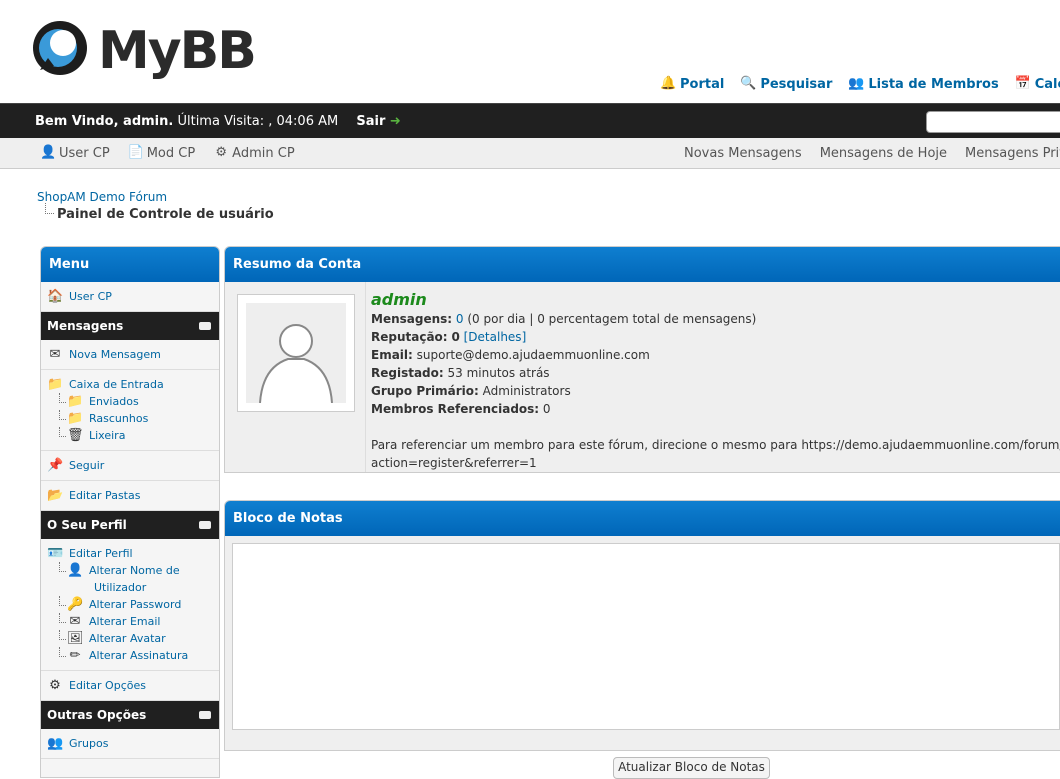  I want to click on folder-edit-icon: 📂, so click(55, 495).